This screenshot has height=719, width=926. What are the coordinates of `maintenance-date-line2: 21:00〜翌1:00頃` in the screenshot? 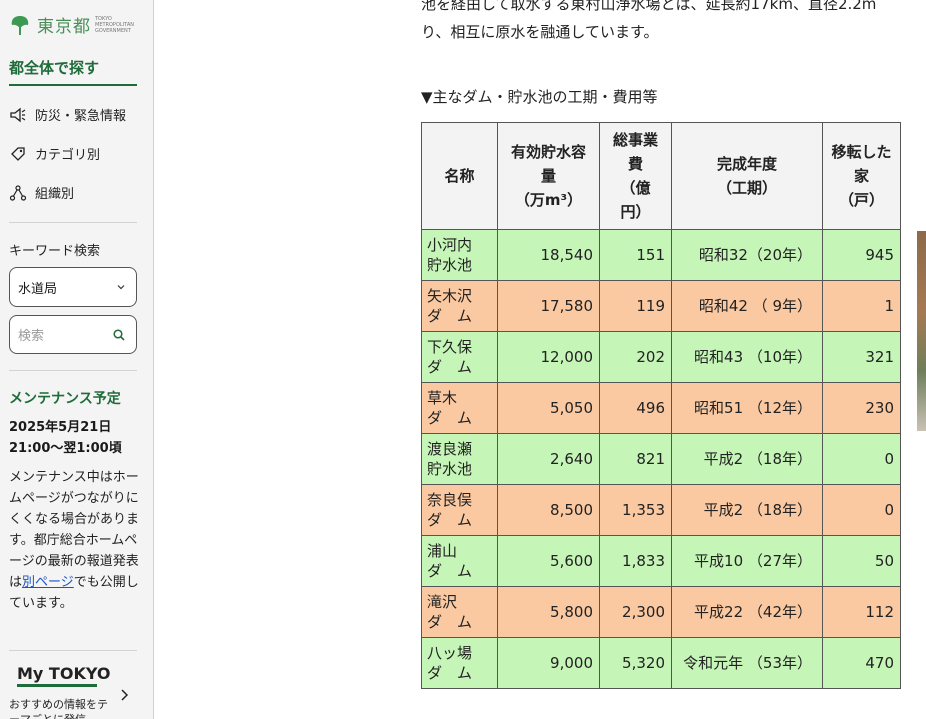 It's located at (65, 448).